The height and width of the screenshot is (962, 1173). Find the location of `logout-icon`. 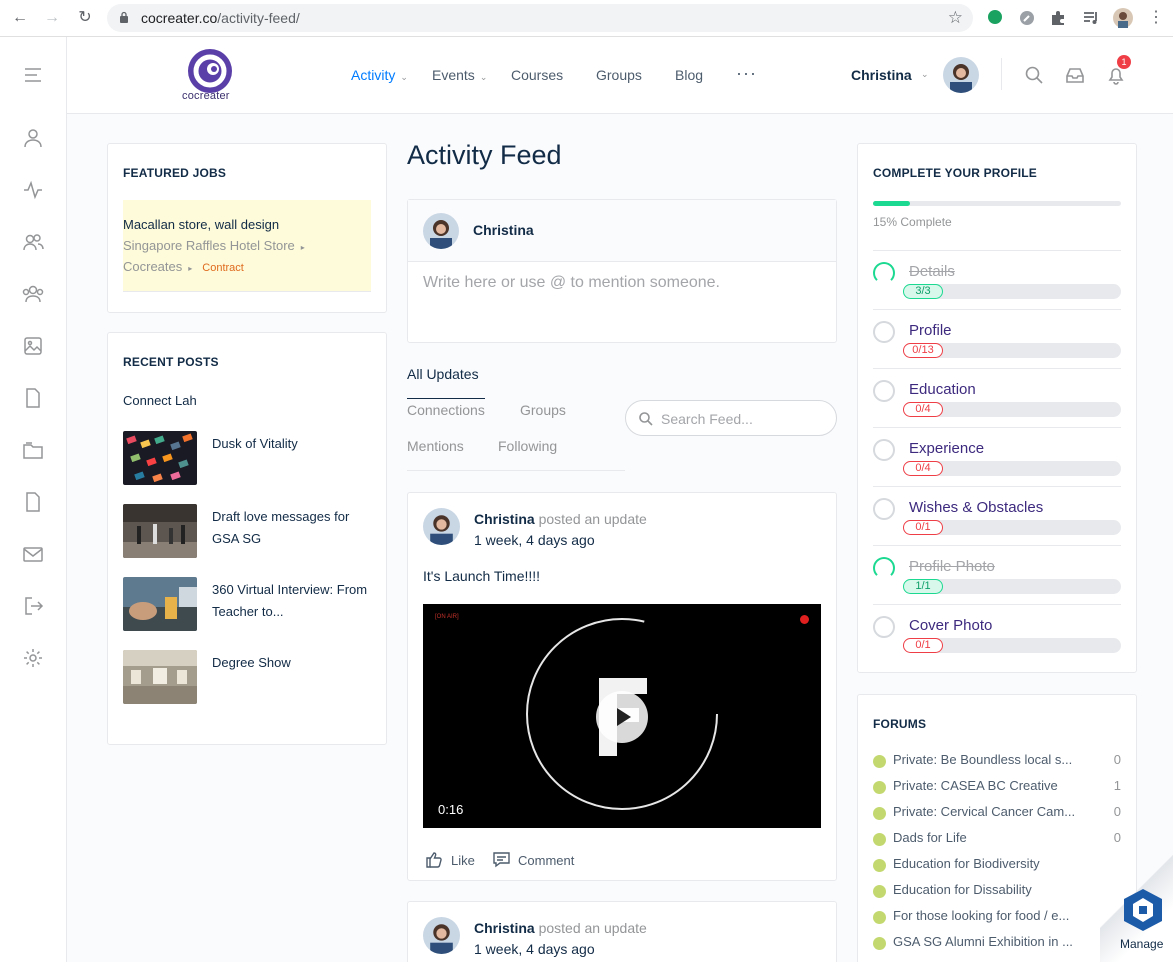

logout-icon is located at coordinates (33, 606).